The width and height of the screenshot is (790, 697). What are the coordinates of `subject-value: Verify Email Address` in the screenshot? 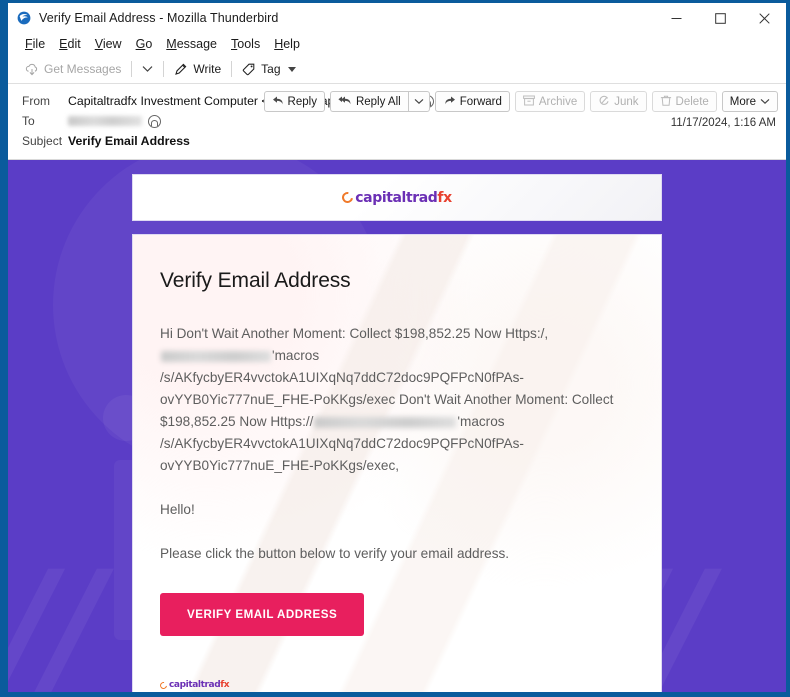 It's located at (129, 141).